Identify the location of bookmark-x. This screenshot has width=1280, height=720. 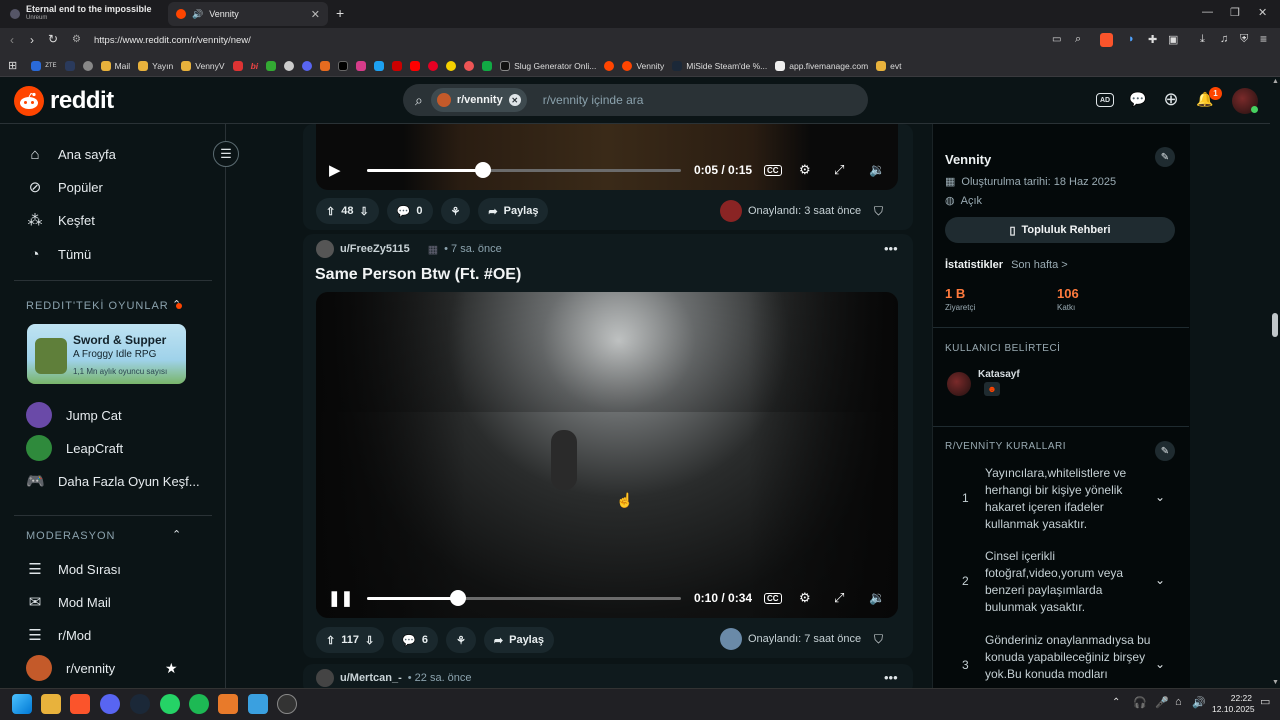
(343, 65).